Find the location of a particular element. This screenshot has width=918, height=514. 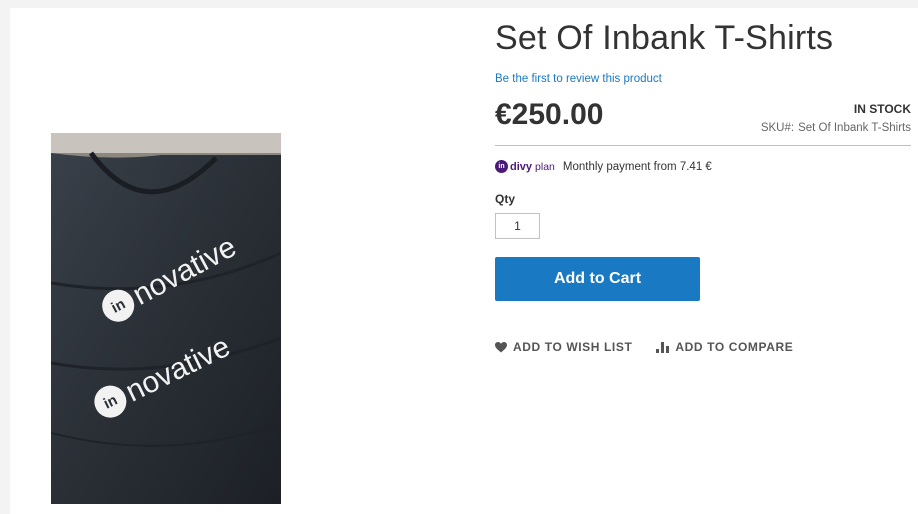

page-edge is located at coordinates (5, 257).